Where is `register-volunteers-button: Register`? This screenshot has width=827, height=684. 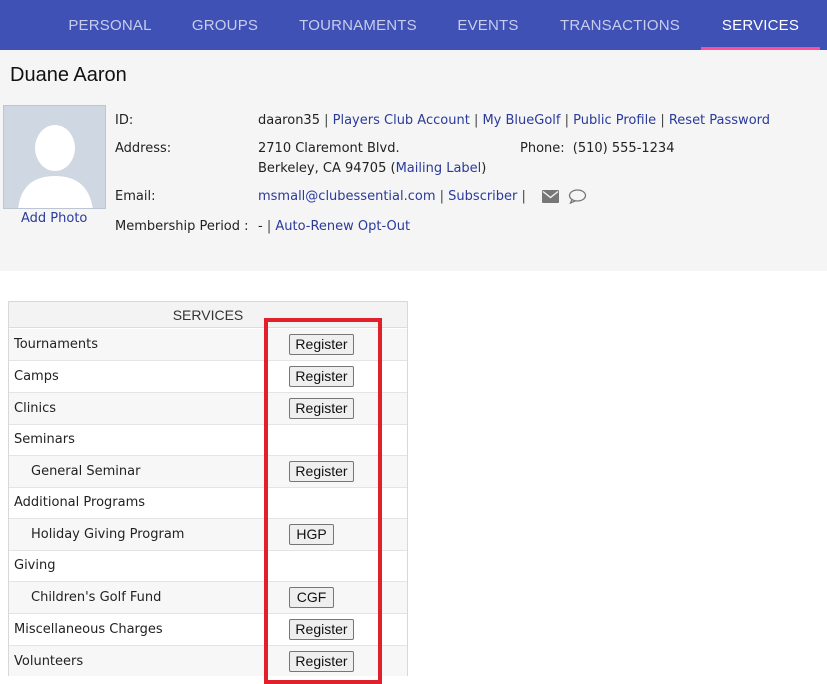 register-volunteers-button: Register is located at coordinates (321, 661).